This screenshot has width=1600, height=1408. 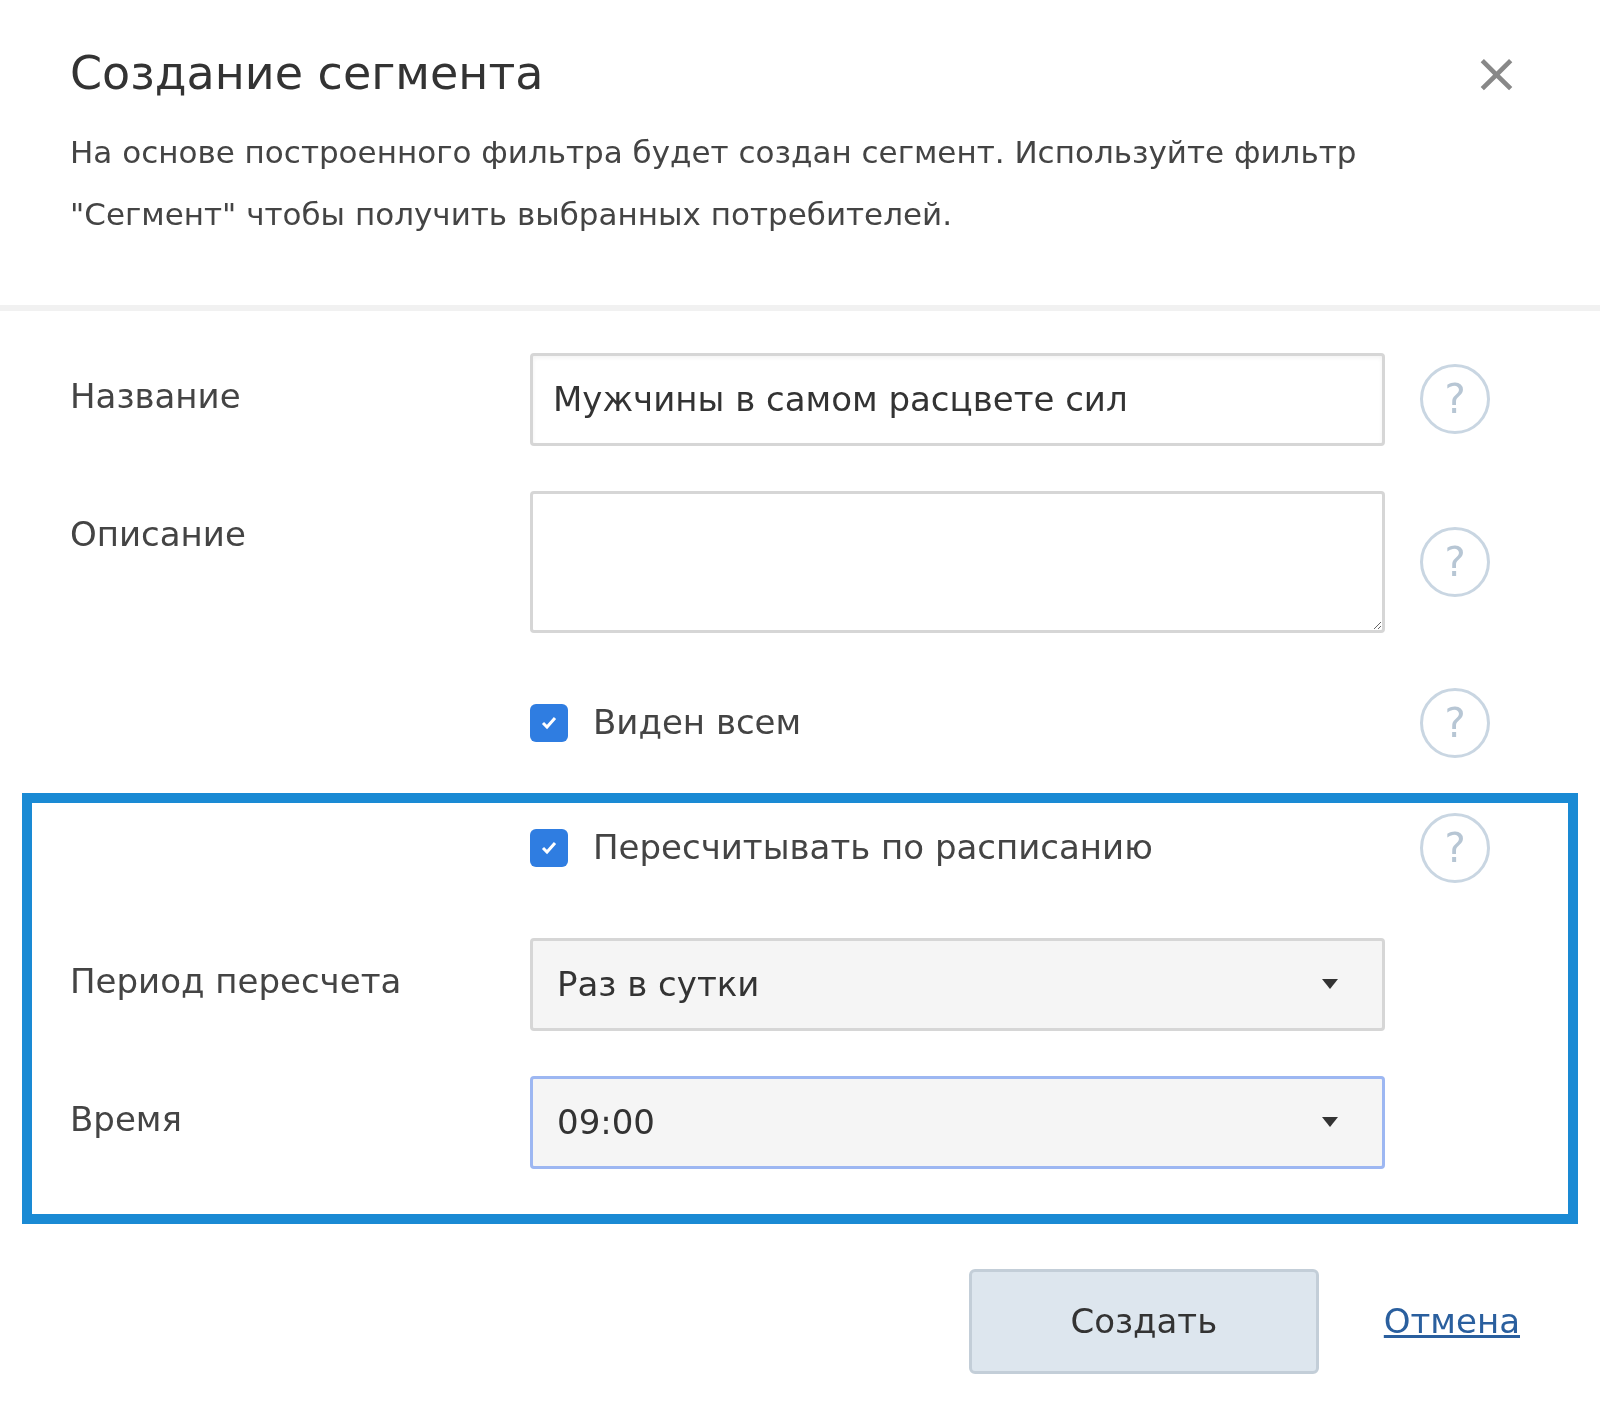 What do you see at coordinates (713, 183) in the screenshot?
I see `dialog-description: На основе построенного фильтра будет создан сегмент. Используйте фильтр "Сегмент" чтобы получить выбранных потребителей.` at bounding box center [713, 183].